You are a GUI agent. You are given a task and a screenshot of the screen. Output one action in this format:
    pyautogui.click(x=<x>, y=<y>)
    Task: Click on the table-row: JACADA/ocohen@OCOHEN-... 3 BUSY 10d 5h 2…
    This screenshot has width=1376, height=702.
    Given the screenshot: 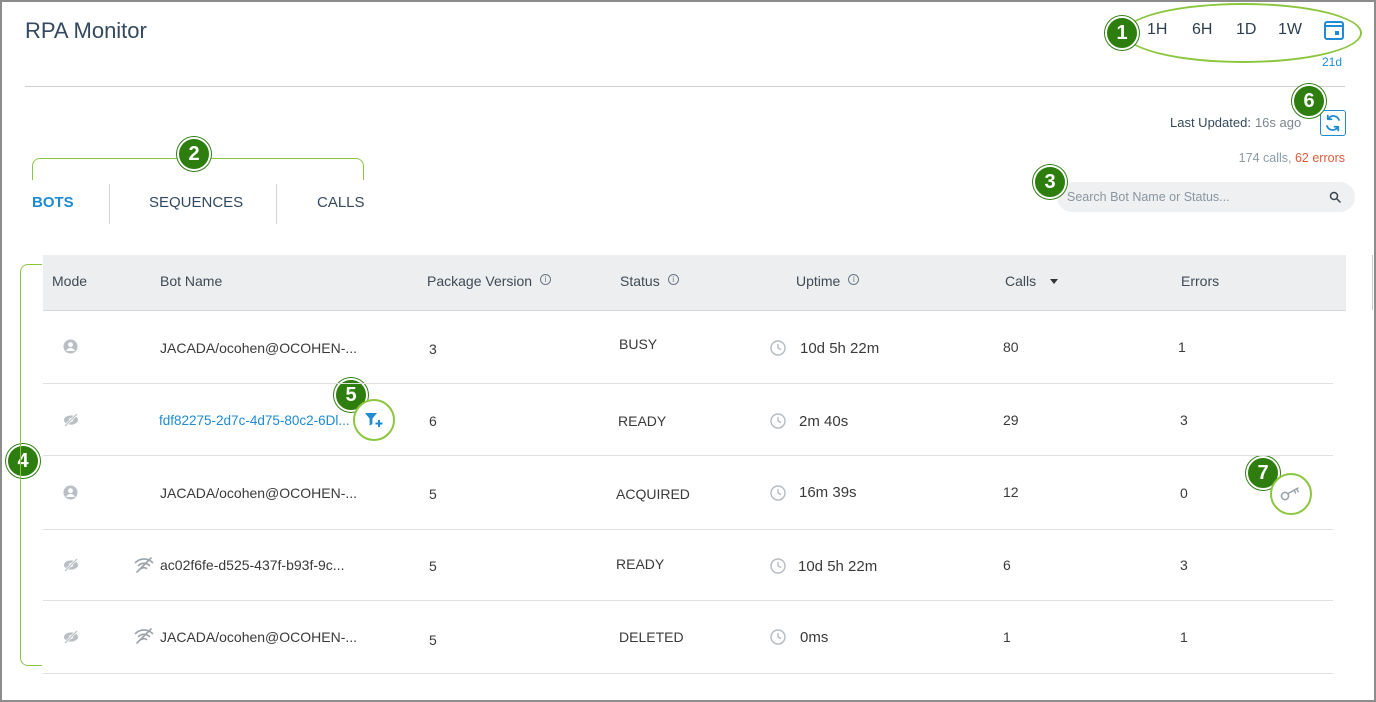 What is the action you would take?
    pyautogui.click(x=688, y=347)
    